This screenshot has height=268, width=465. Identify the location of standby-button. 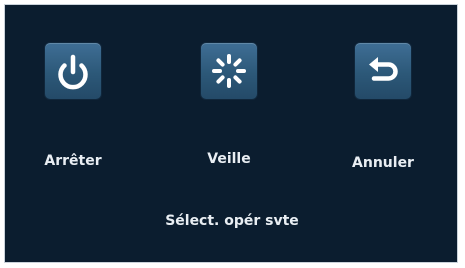
(229, 71).